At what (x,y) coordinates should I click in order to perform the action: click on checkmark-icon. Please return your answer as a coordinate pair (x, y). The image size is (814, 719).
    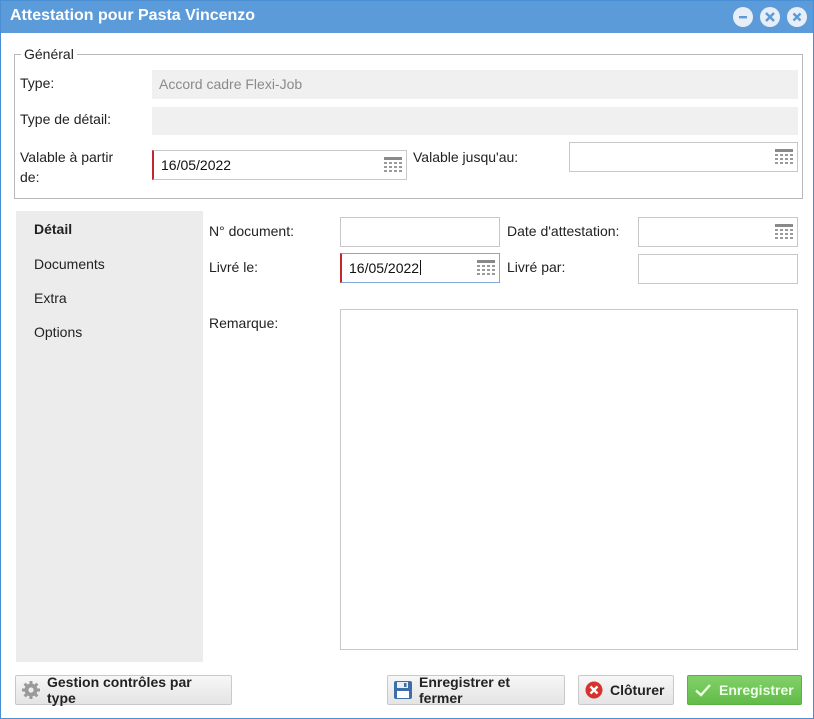
    Looking at the image, I should click on (703, 690).